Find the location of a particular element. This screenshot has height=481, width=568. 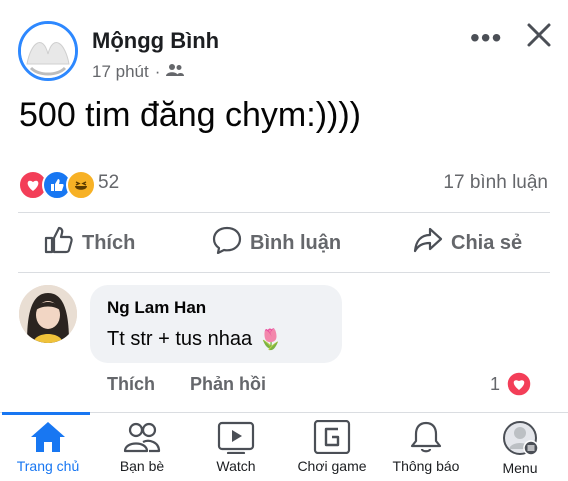

comment-label: Bình luận is located at coordinates (296, 242).